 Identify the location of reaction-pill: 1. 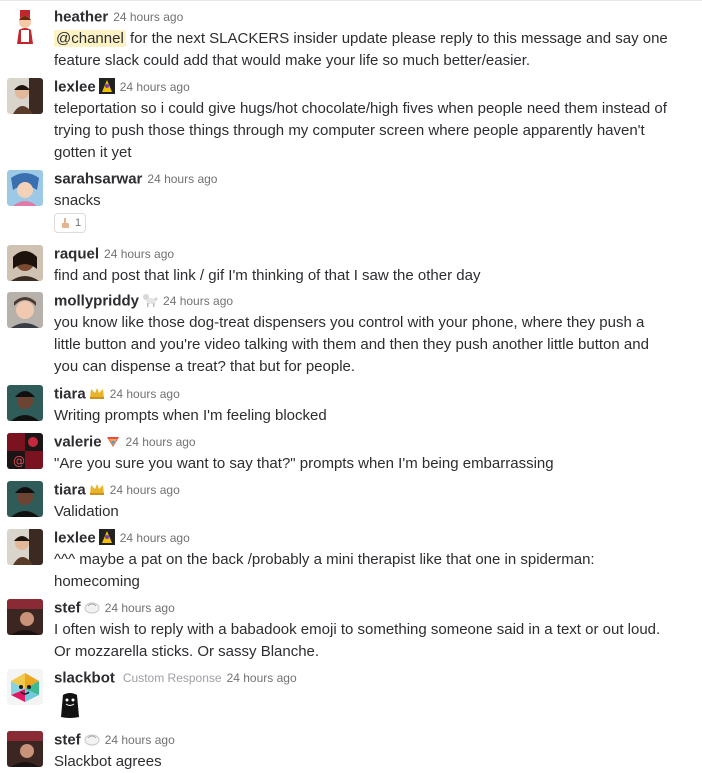
(70, 223).